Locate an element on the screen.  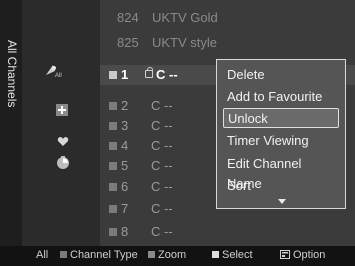
menu-item-add-to-favourite: Add to Favourite is located at coordinates (281, 97).